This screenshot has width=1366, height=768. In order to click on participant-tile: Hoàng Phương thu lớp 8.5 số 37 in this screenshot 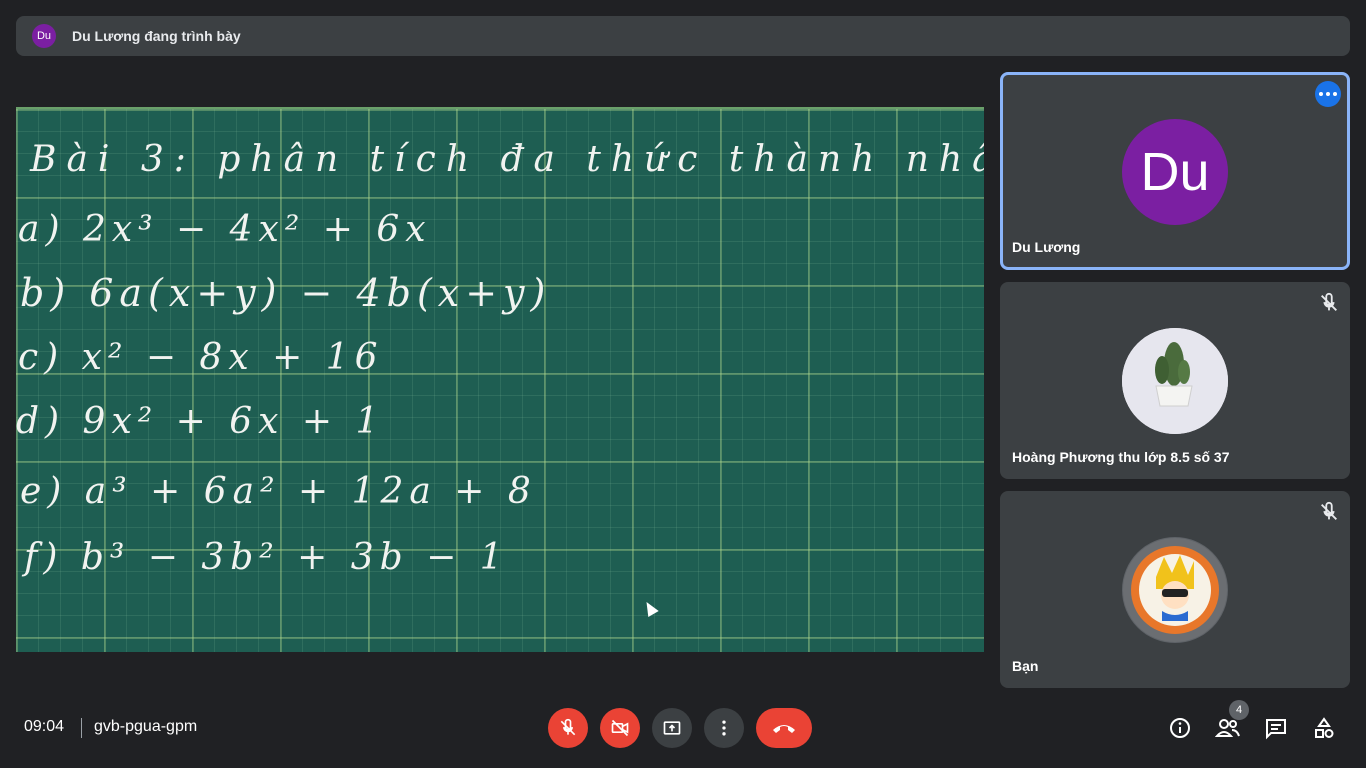, I will do `click(1175, 380)`.